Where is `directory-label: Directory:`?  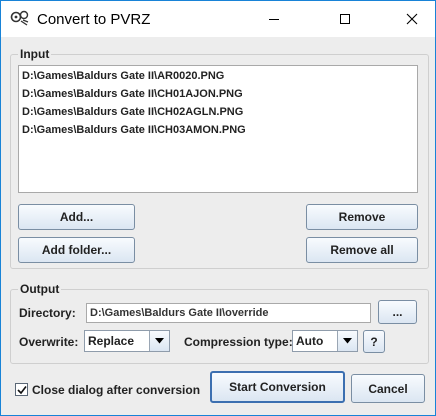
directory-label: Directory: is located at coordinates (47, 313).